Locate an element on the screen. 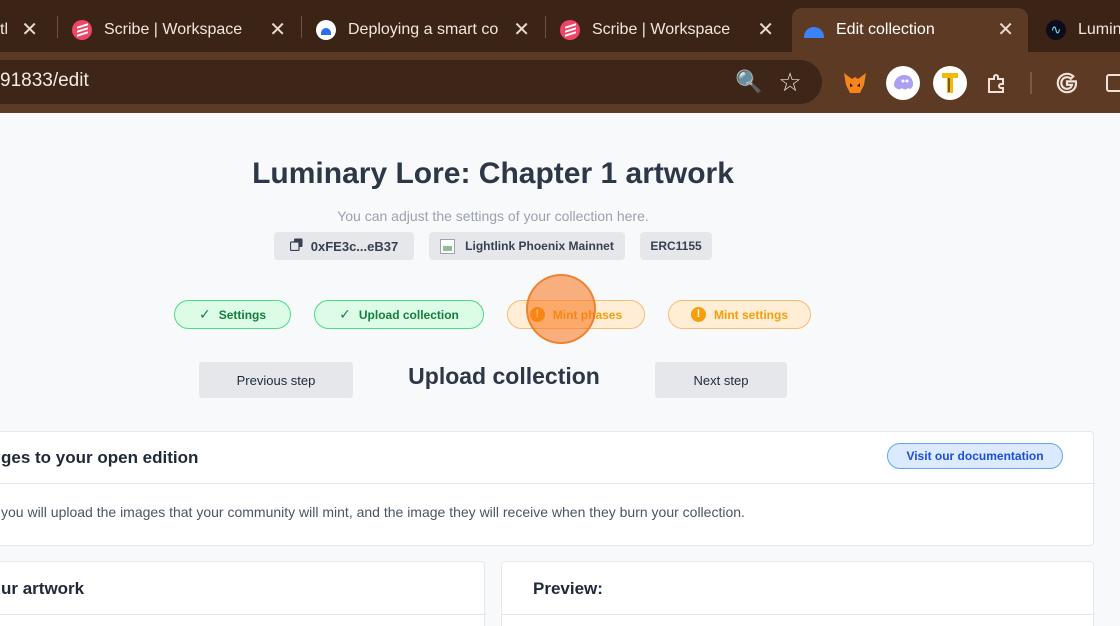 This screenshot has width=1120, height=626. zoom-icon: 🔍 is located at coordinates (749, 82).